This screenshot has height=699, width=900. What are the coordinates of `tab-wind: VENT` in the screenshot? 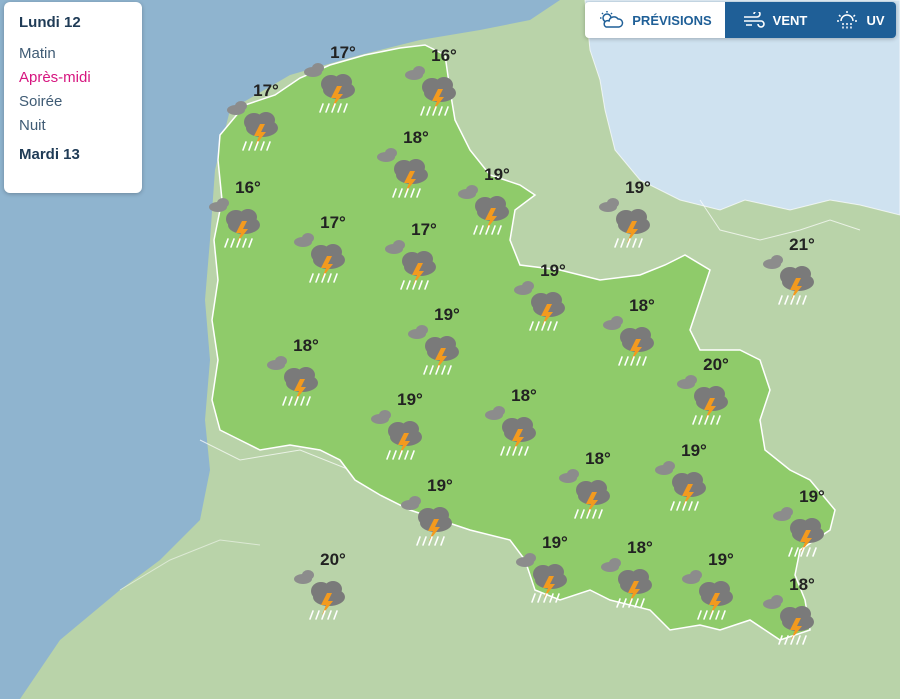 It's located at (775, 20).